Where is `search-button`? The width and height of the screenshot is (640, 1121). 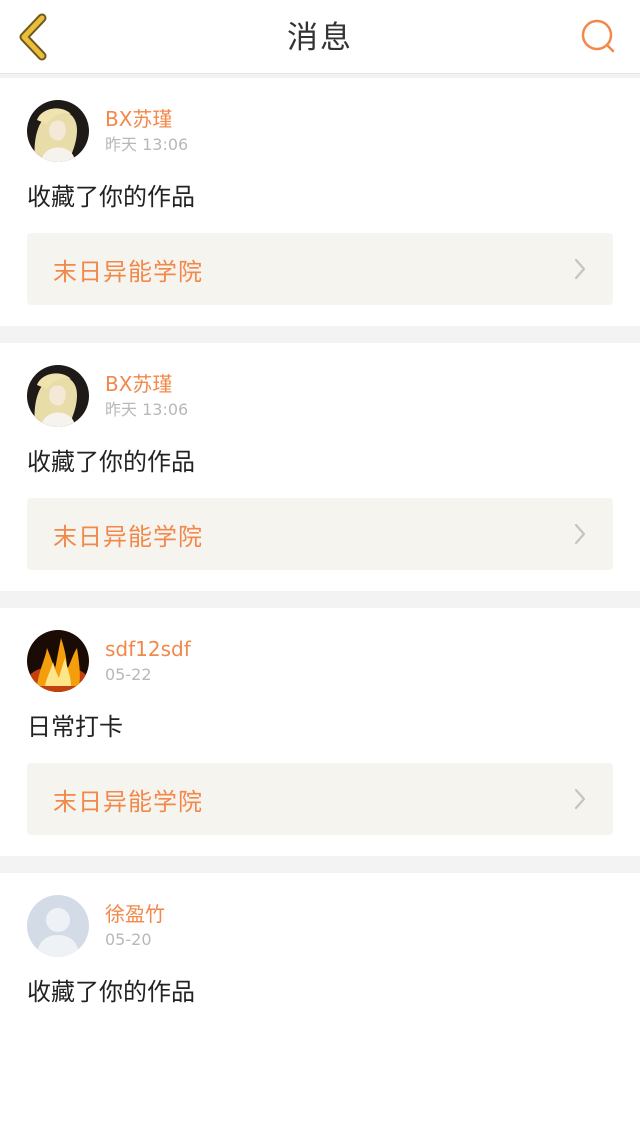
search-button is located at coordinates (598, 37).